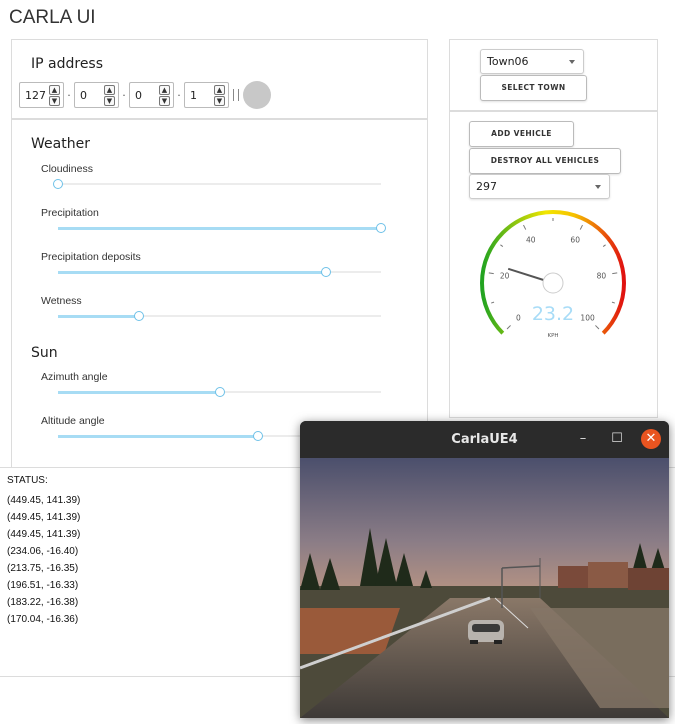 The image size is (675, 724). Describe the element at coordinates (43, 619) in the screenshot. I see `status-line: (170.04, -16.36)` at that location.